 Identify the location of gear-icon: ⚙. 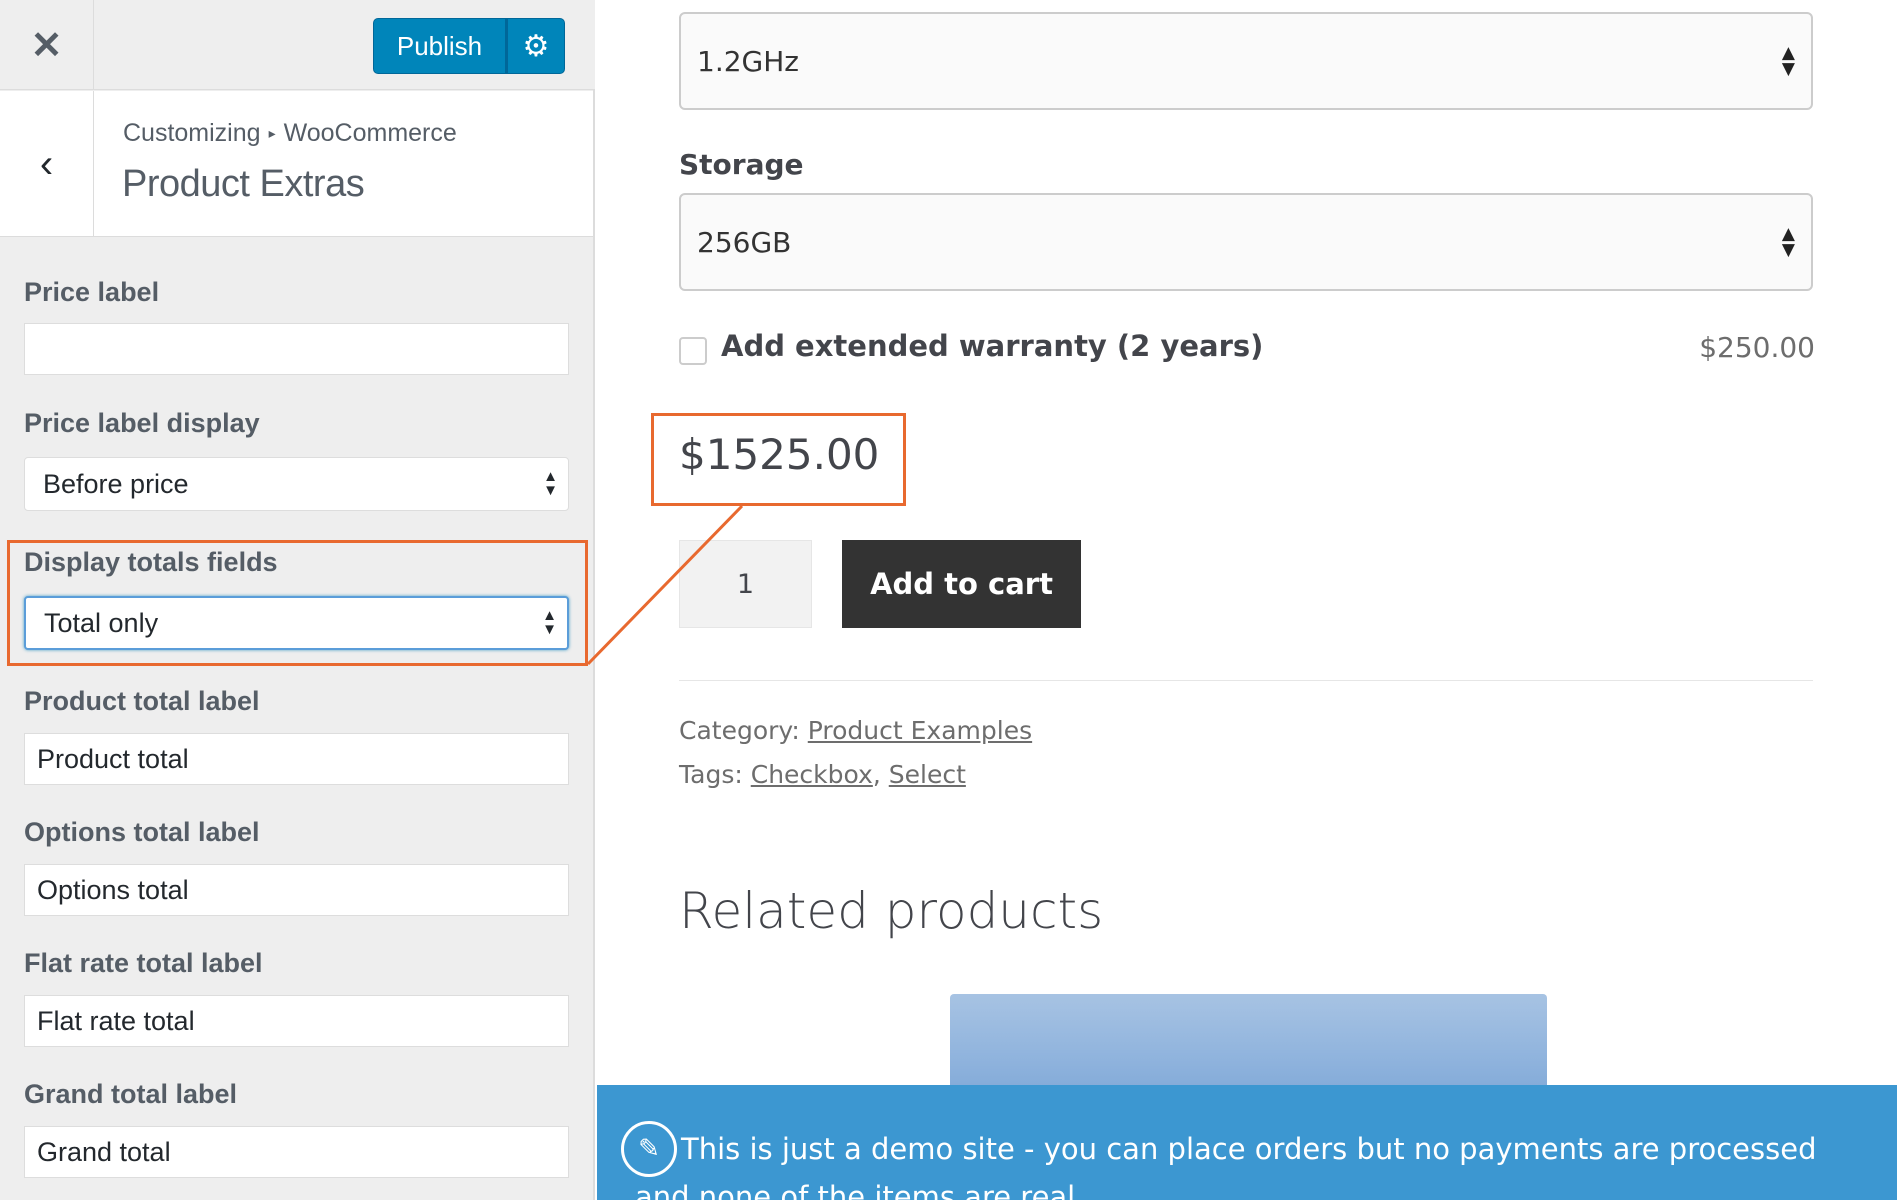
(536, 46).